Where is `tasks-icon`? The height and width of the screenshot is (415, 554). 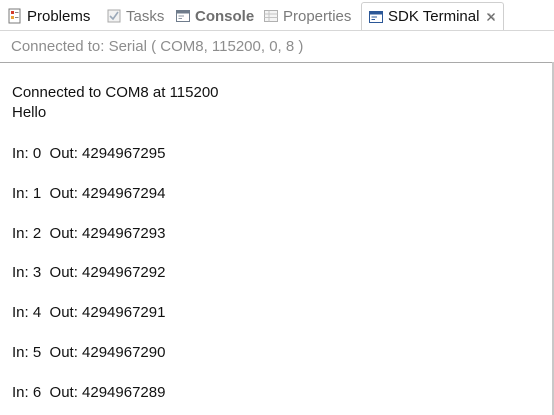
tasks-icon is located at coordinates (114, 16).